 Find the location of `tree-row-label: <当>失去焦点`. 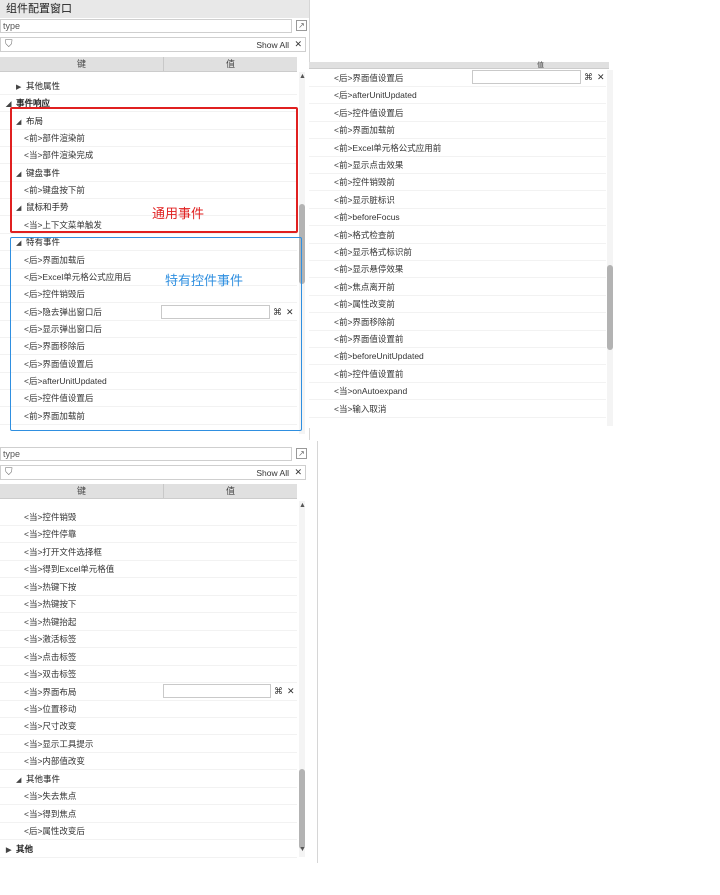

tree-row-label: <当>失去焦点 is located at coordinates (50, 796).